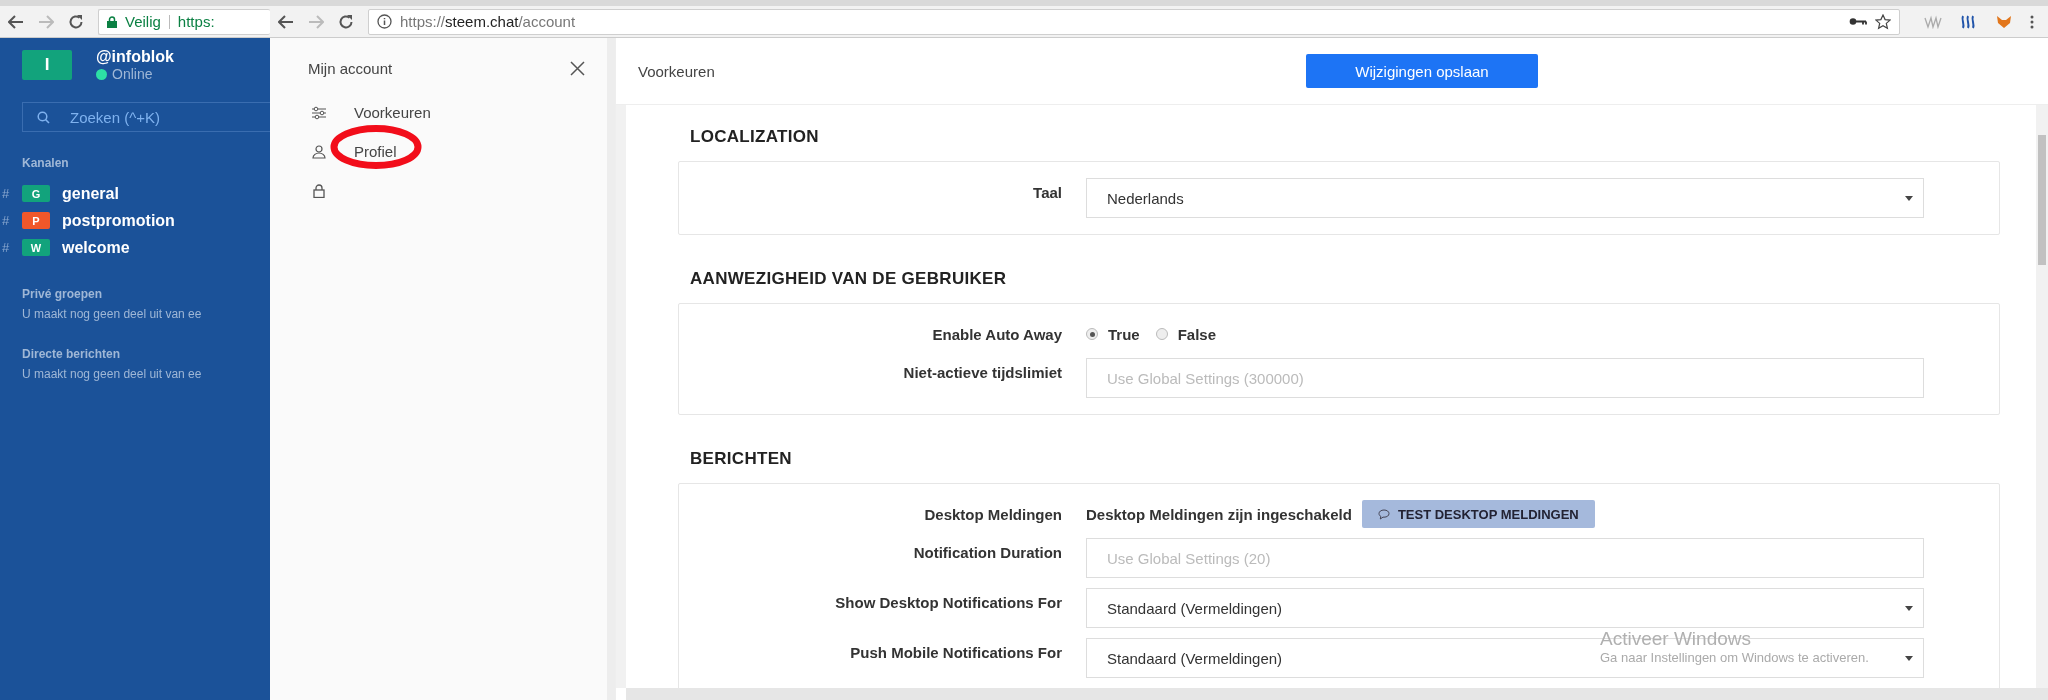 The height and width of the screenshot is (700, 2048). Describe the element at coordinates (90, 193) in the screenshot. I see `channel-item: general` at that location.